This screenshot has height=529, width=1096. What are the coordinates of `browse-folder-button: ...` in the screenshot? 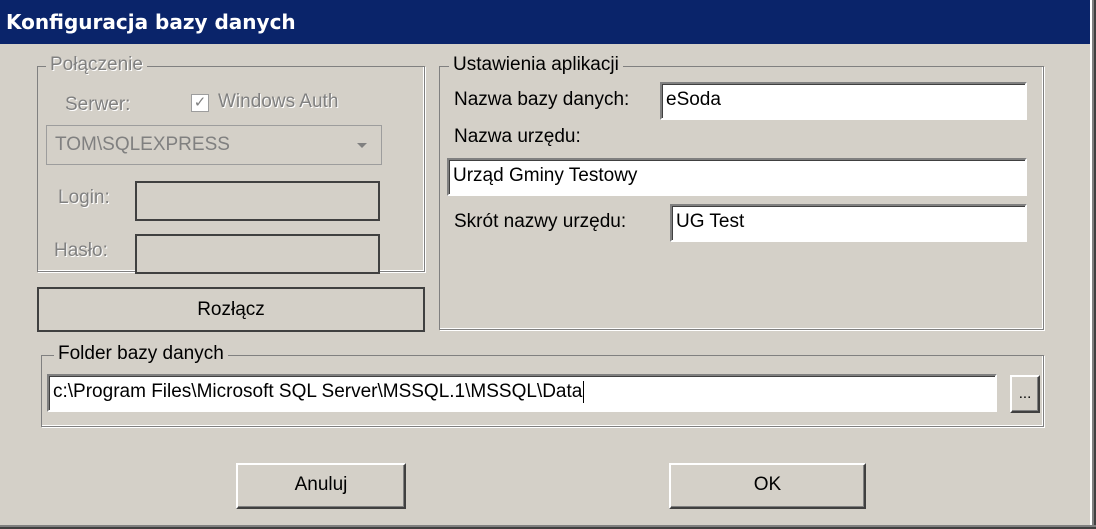 It's located at (1025, 394).